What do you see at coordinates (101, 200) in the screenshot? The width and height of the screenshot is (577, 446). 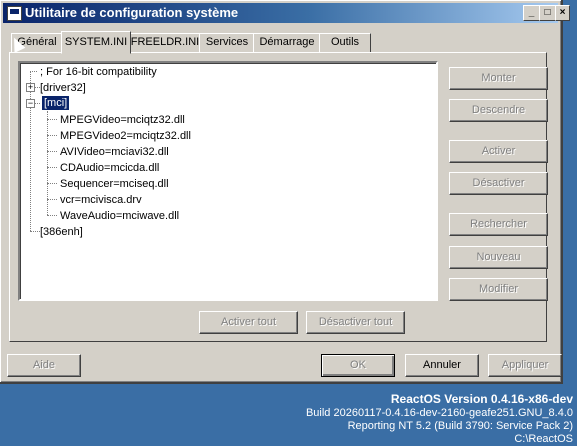 I see `tree-item-mci-entry: vcr=mcivisca.drv` at bounding box center [101, 200].